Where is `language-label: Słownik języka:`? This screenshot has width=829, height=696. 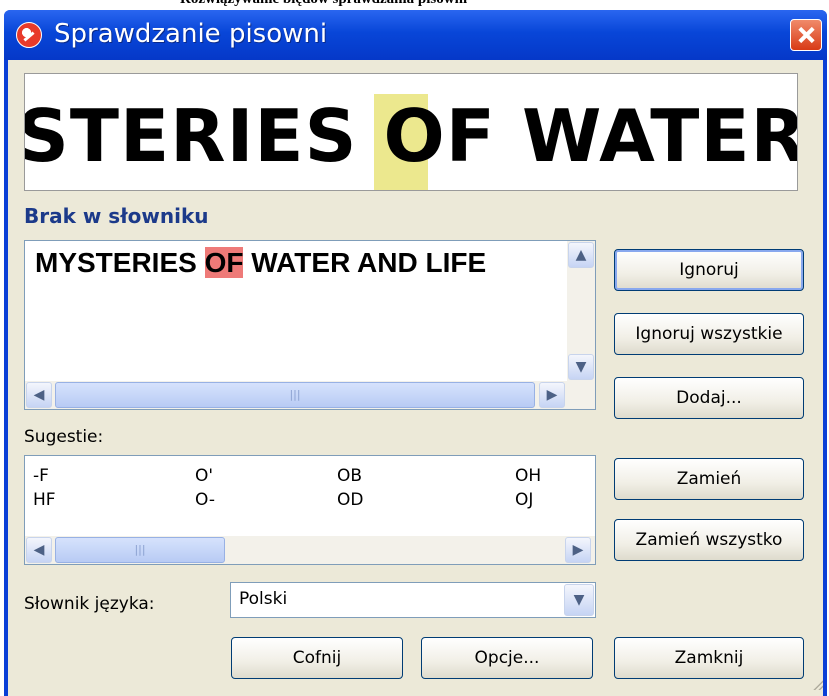
language-label: Słownik języka: is located at coordinates (89, 604).